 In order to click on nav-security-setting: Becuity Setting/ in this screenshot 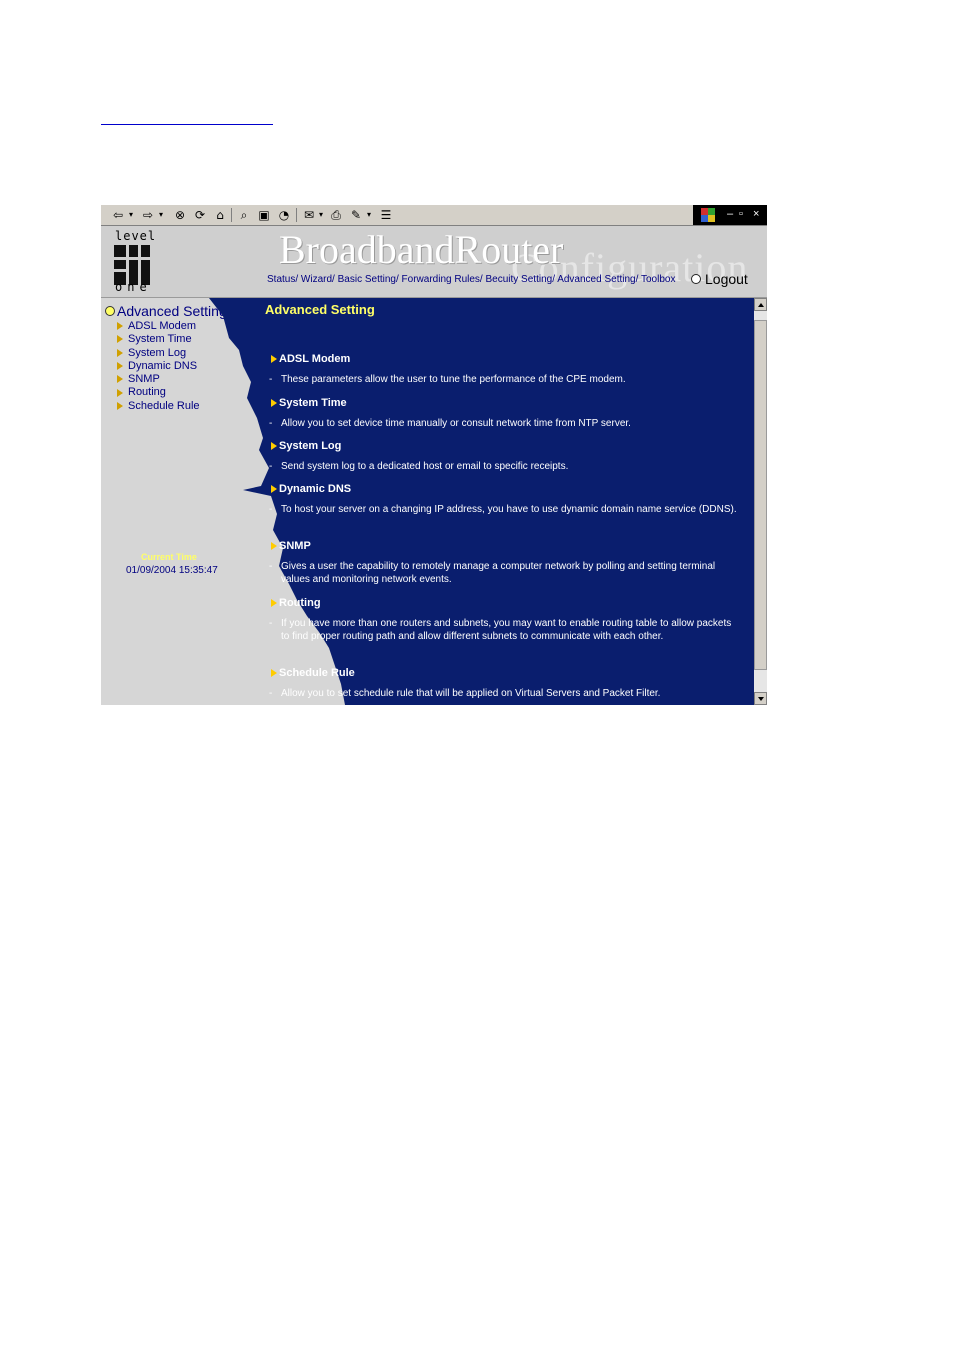, I will do `click(519, 279)`.